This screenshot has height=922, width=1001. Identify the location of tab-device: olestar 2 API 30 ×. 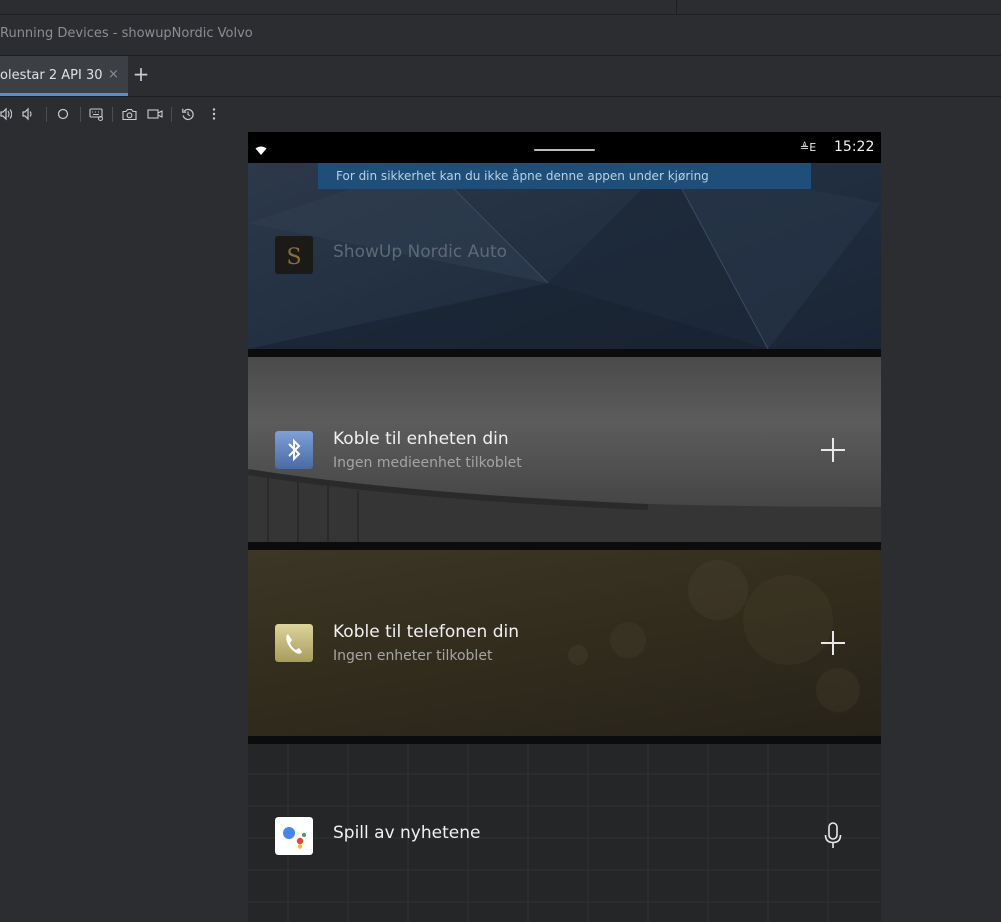
(64, 76).